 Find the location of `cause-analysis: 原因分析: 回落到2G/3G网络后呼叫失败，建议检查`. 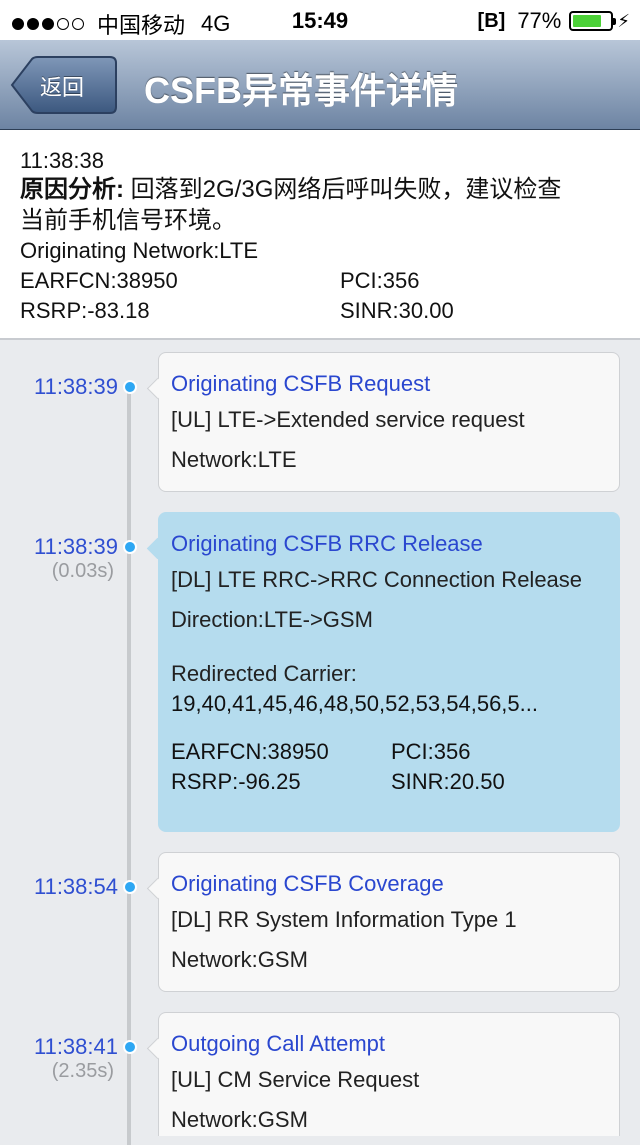

cause-analysis: 原因分析: 回落到2G/3G网络后呼叫失败，建议检查 is located at coordinates (320, 190).